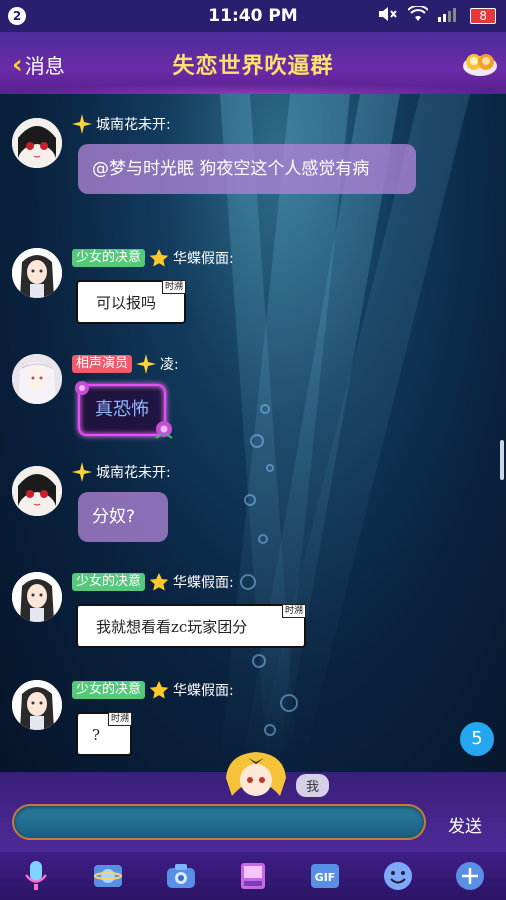 The image size is (506, 900). I want to click on sticker-icon, so click(253, 876).